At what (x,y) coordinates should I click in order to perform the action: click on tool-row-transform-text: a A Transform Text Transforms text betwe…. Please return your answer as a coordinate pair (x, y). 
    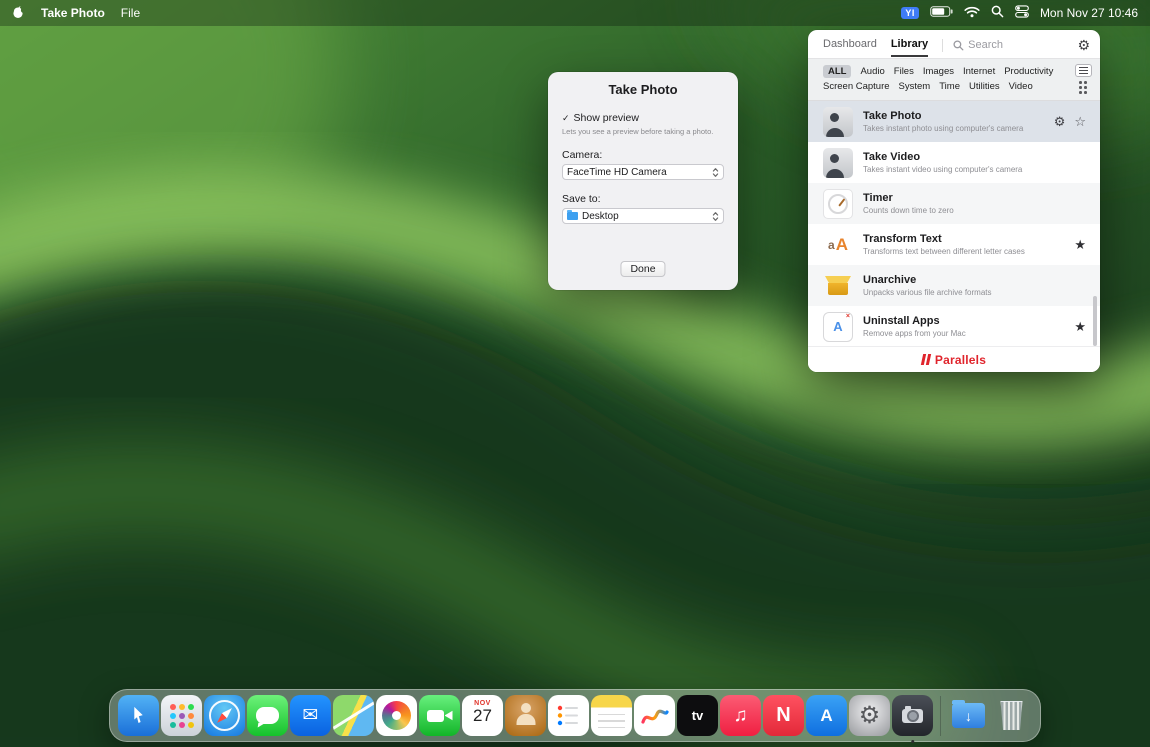
    Looking at the image, I should click on (954, 244).